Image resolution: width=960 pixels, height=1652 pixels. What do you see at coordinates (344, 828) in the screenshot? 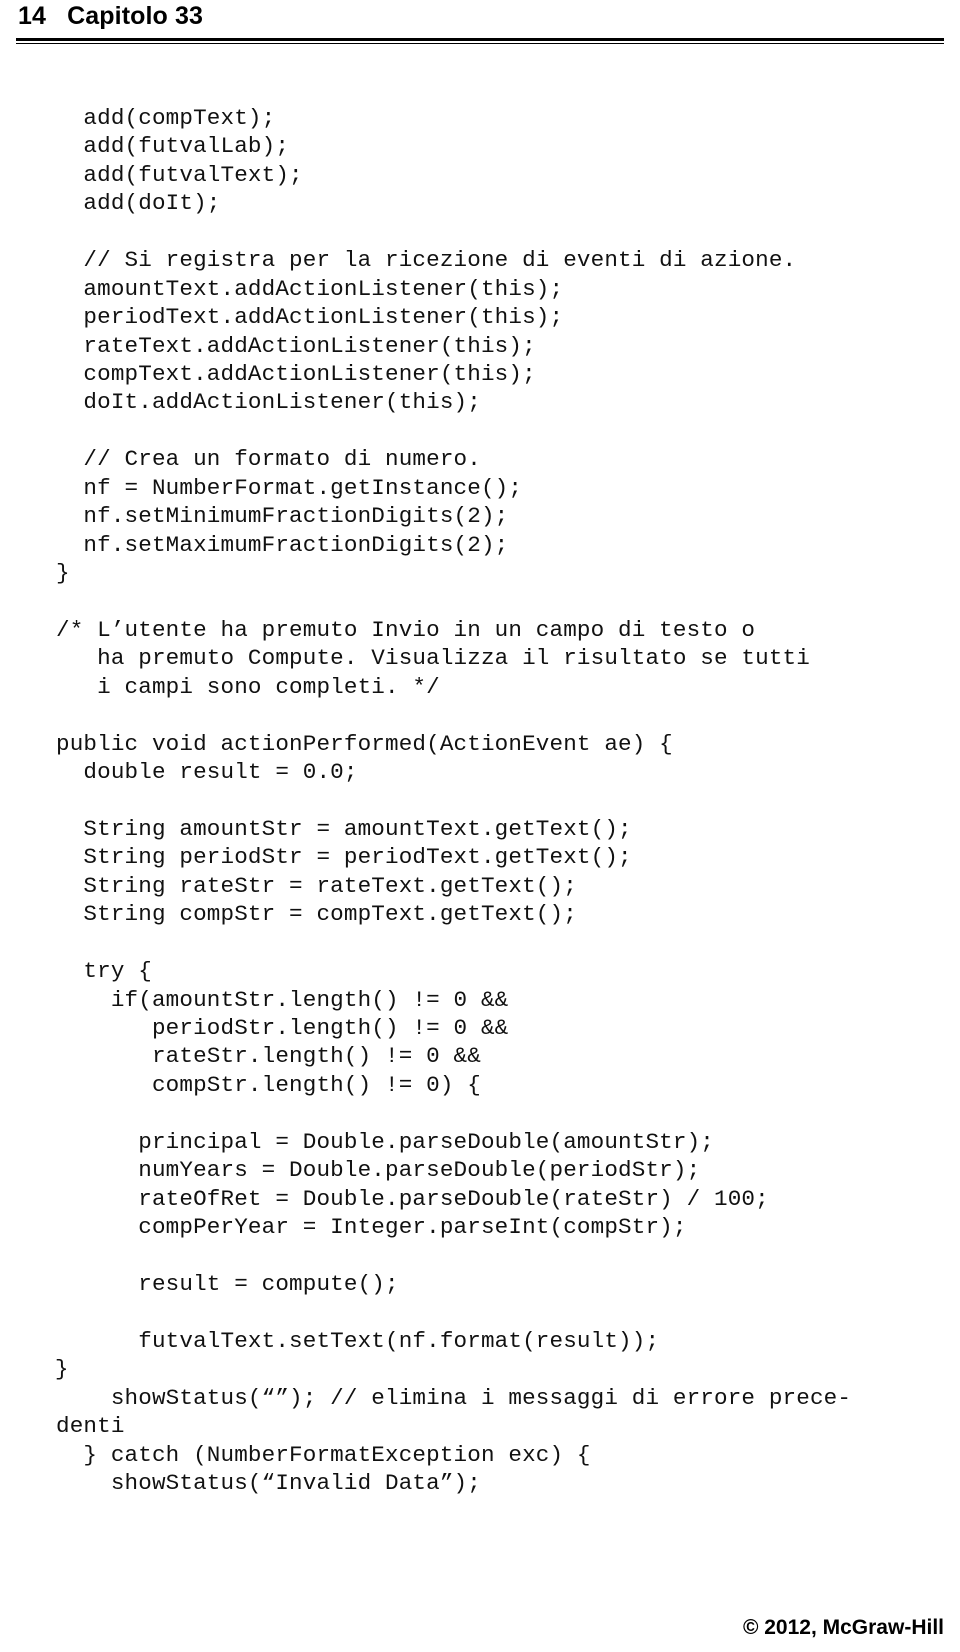
I see `code-line: String amountStr = amountText.getText();` at bounding box center [344, 828].